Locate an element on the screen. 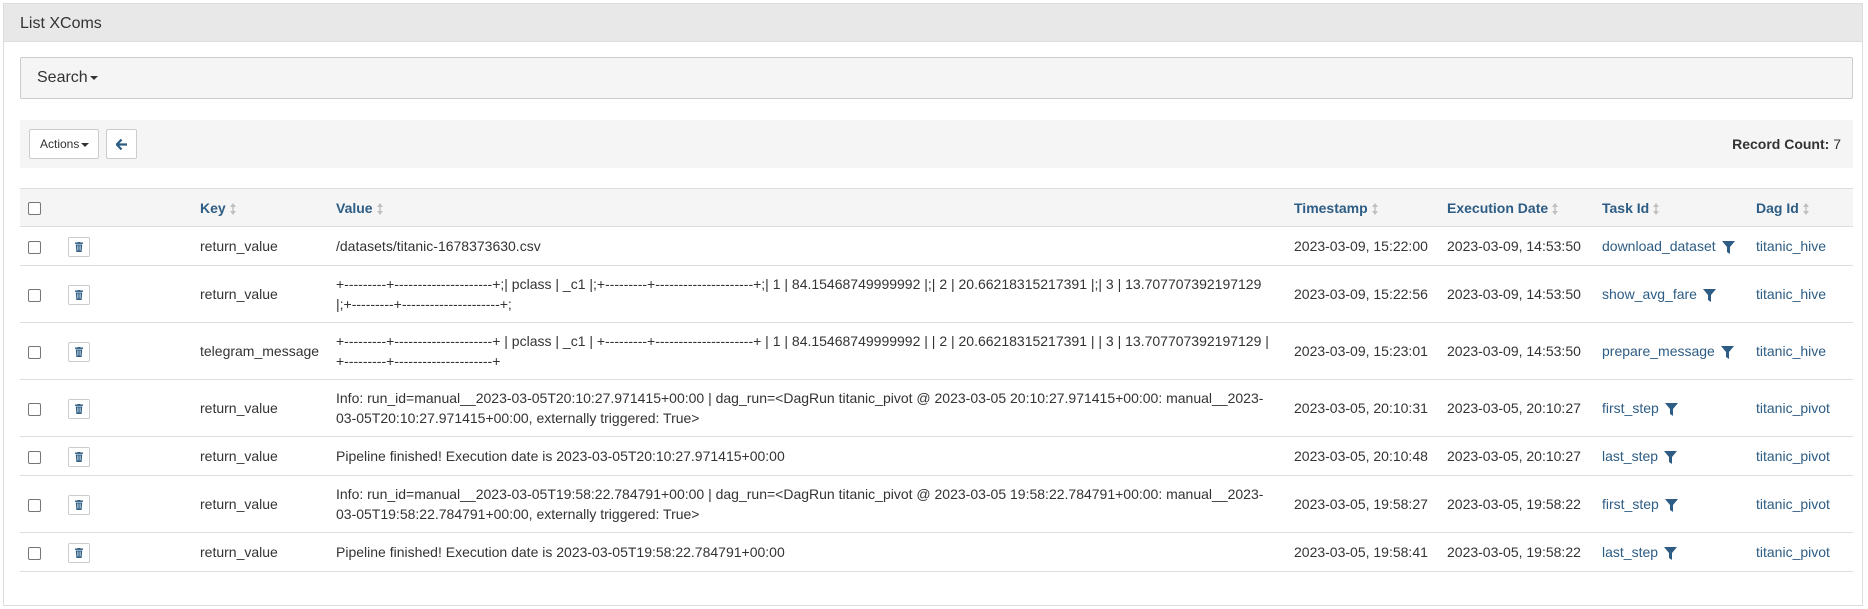  caret-down-icon is located at coordinates (93, 77).